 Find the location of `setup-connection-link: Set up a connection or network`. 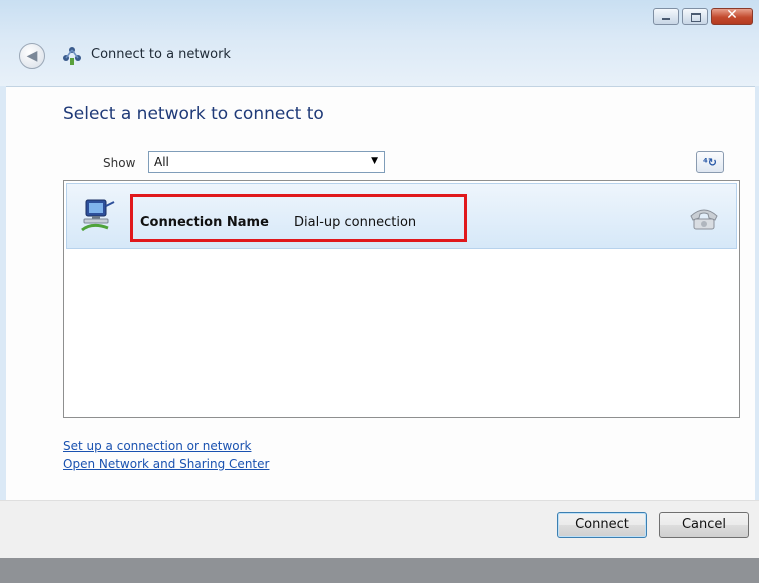

setup-connection-link: Set up a connection or network is located at coordinates (157, 446).